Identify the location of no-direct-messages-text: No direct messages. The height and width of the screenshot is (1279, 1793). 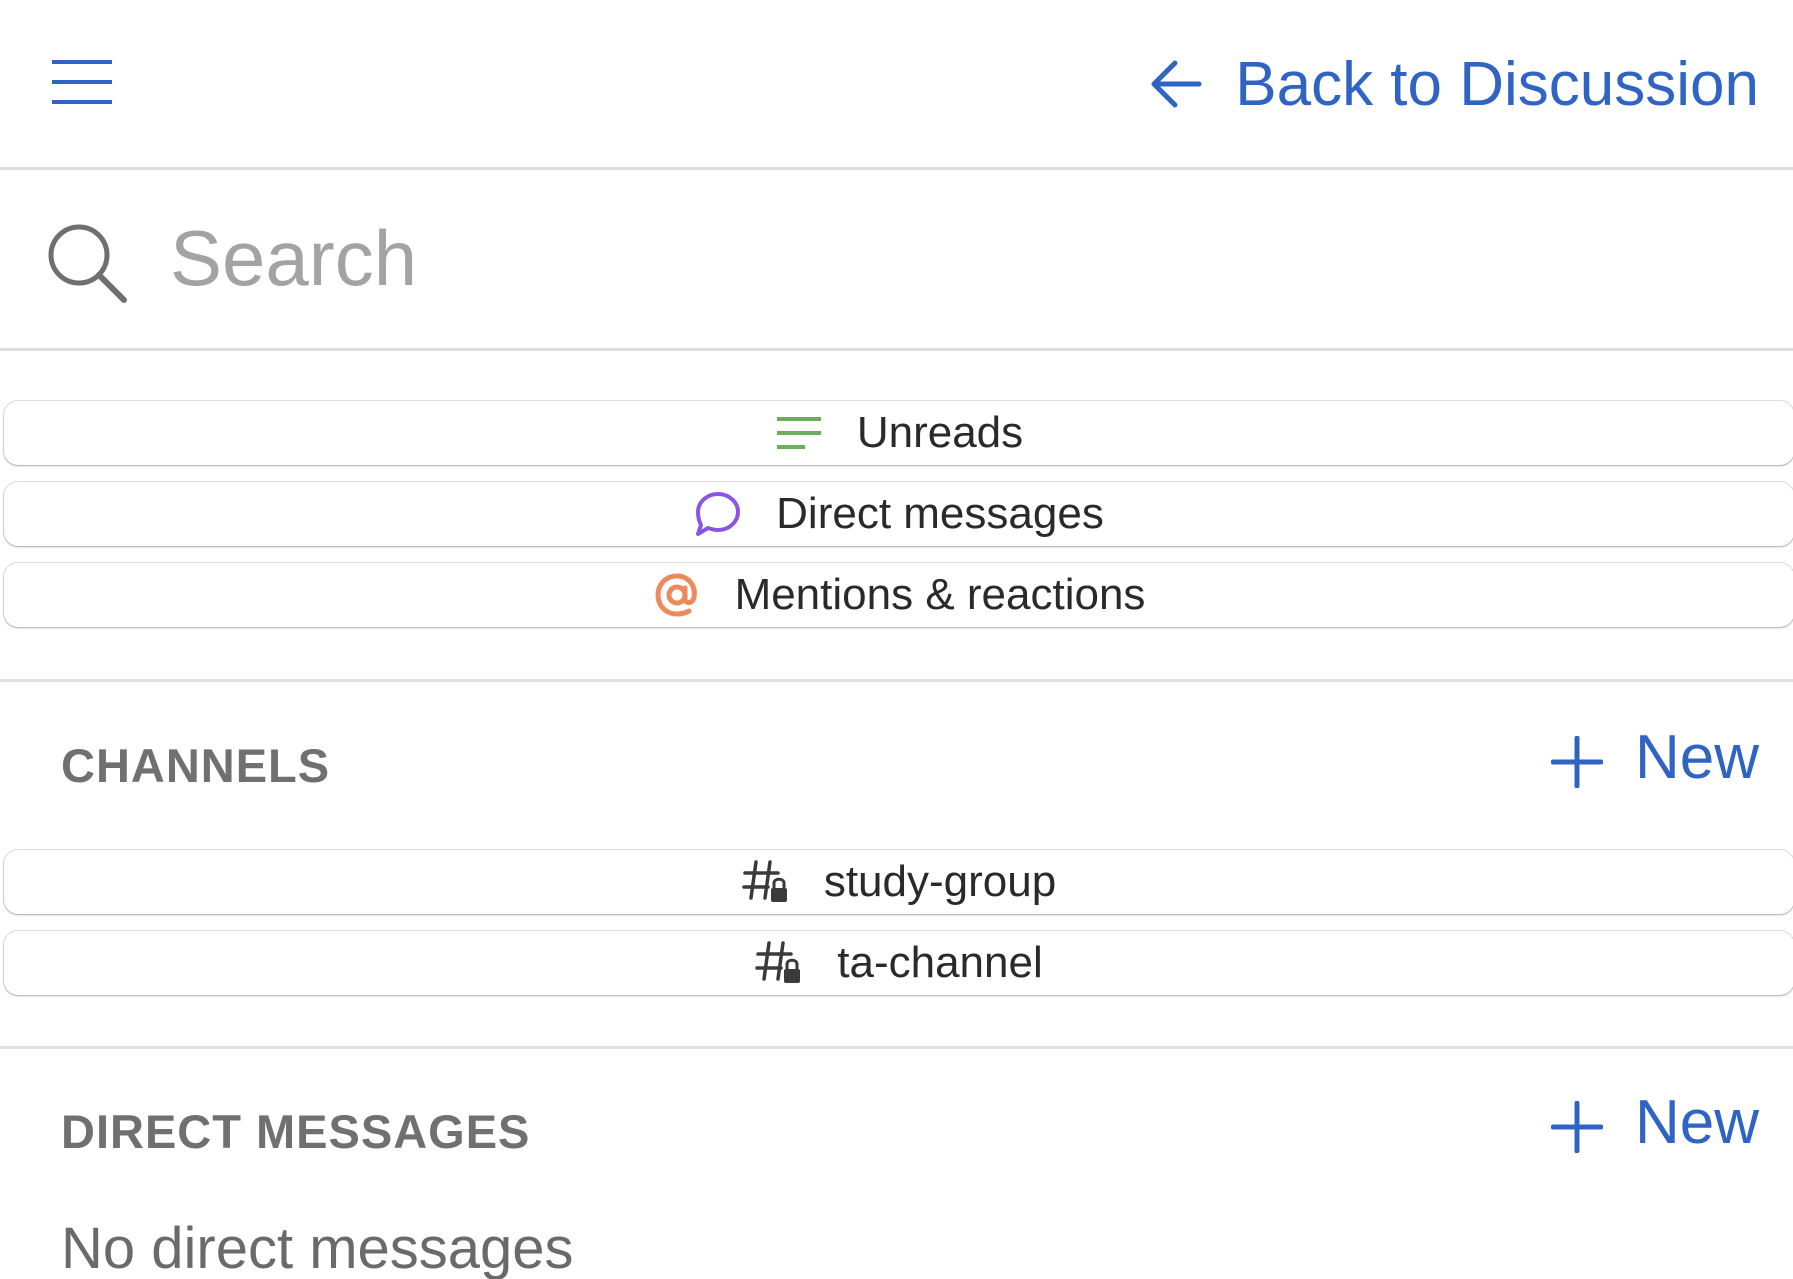
(317, 1247).